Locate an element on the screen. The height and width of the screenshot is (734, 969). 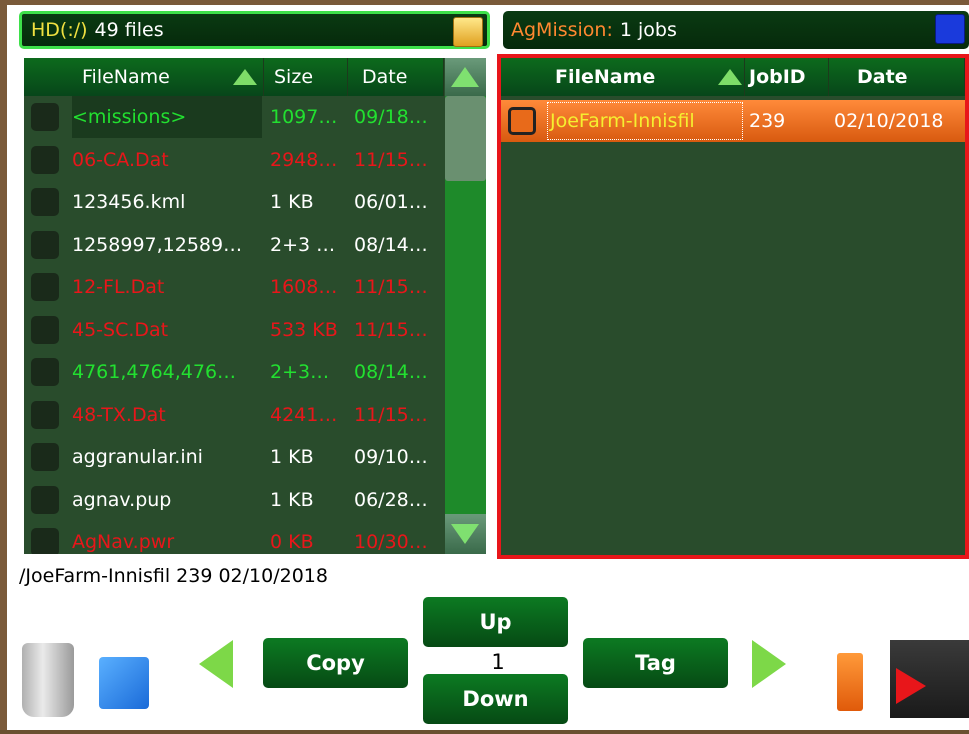
exit-arrow-icon is located at coordinates (911, 686).